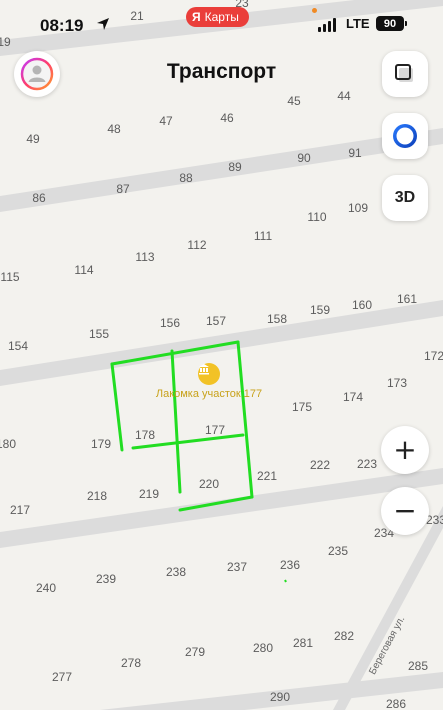  What do you see at coordinates (33, 139) in the screenshot?
I see `plot-number: 49` at bounding box center [33, 139].